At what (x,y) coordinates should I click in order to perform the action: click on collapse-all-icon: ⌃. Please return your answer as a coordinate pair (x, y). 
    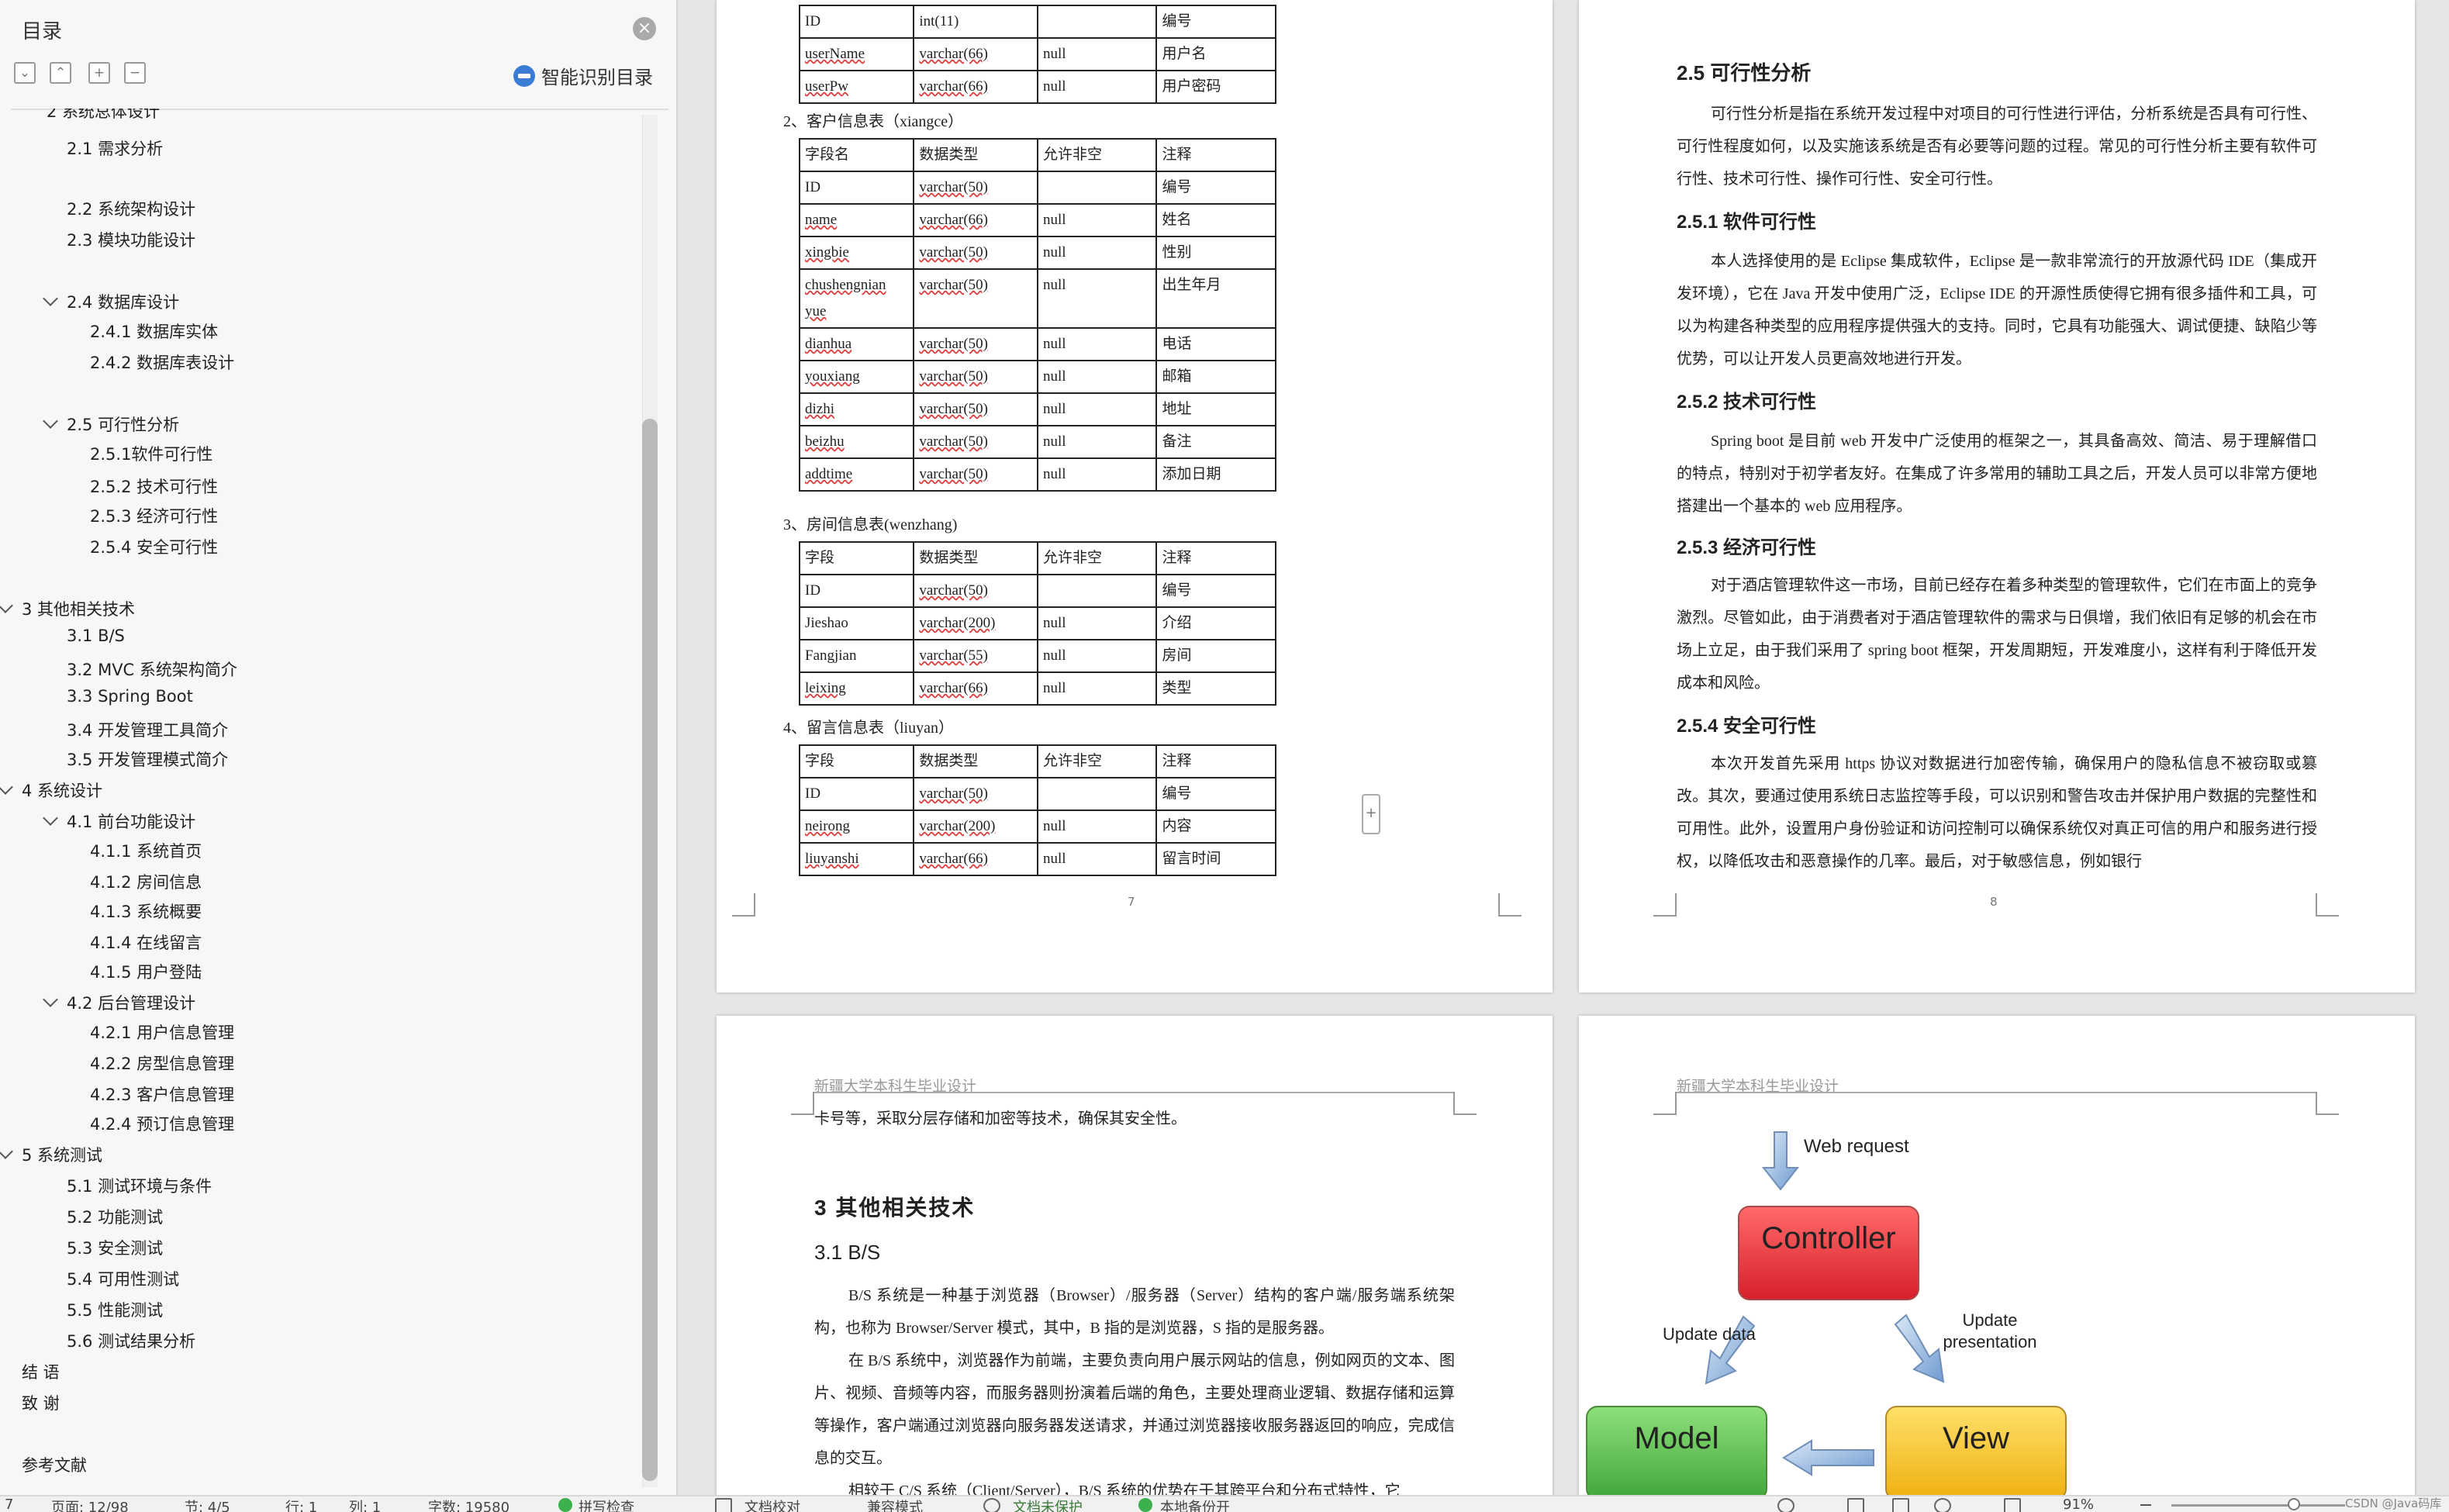
    Looking at the image, I should click on (60, 73).